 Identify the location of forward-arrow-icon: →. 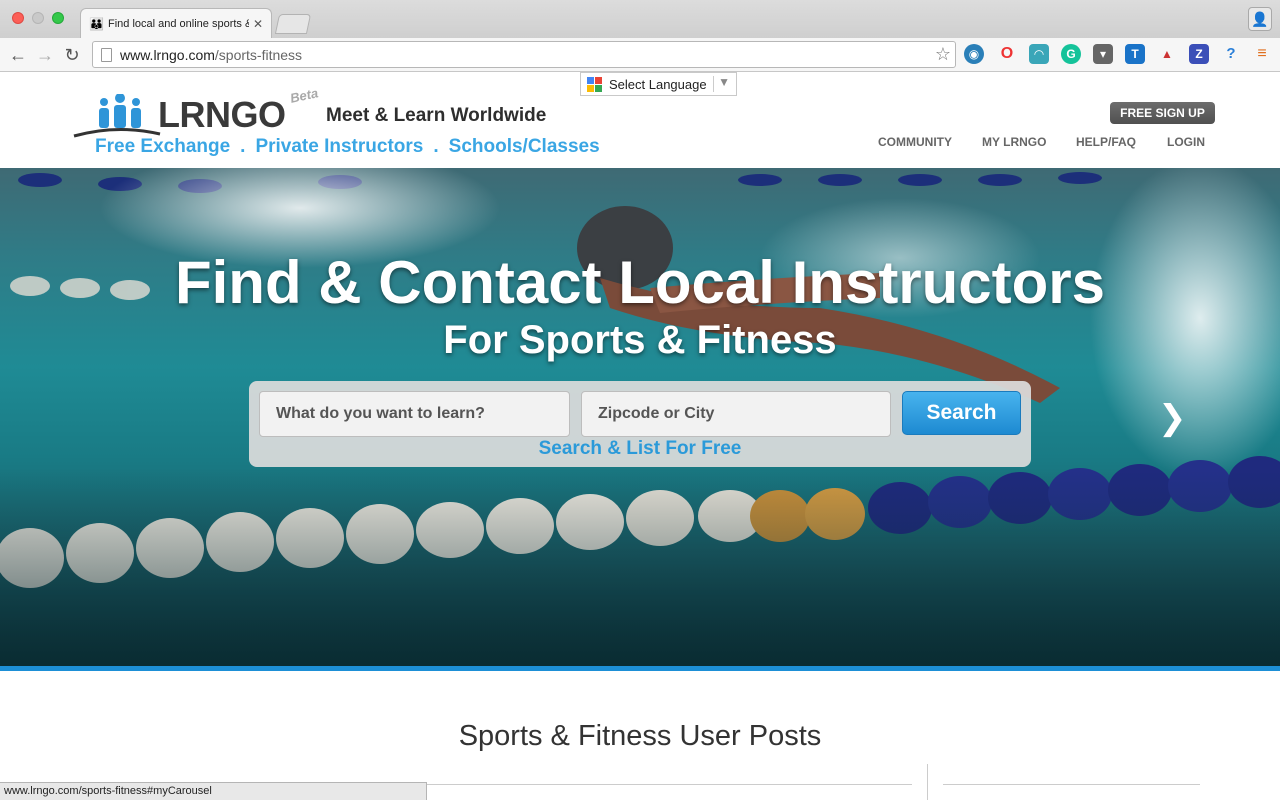
(45, 55).